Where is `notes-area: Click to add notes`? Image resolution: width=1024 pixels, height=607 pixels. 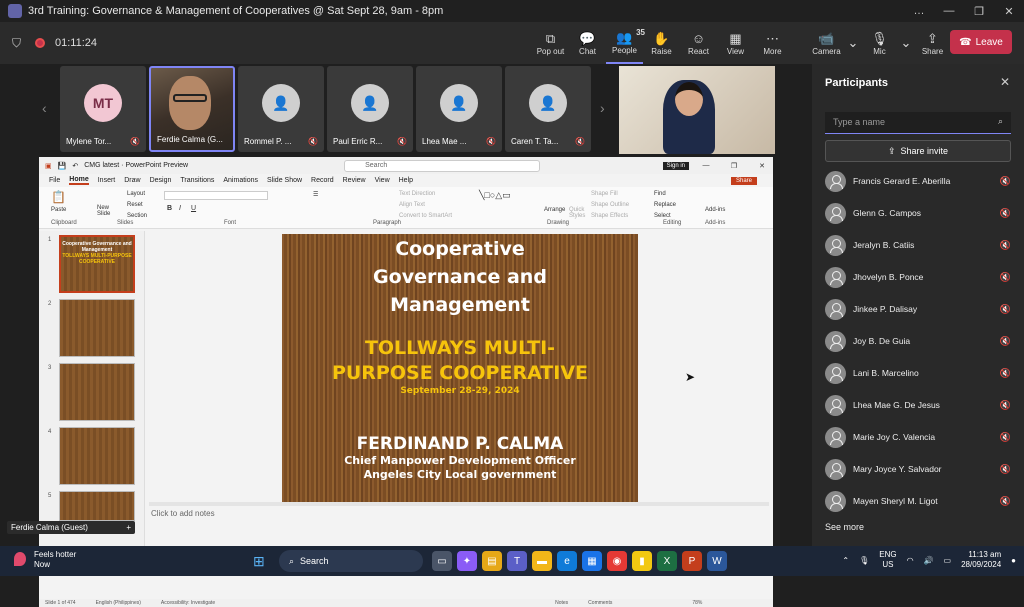
notes-area: Click to add notes is located at coordinates (183, 513).